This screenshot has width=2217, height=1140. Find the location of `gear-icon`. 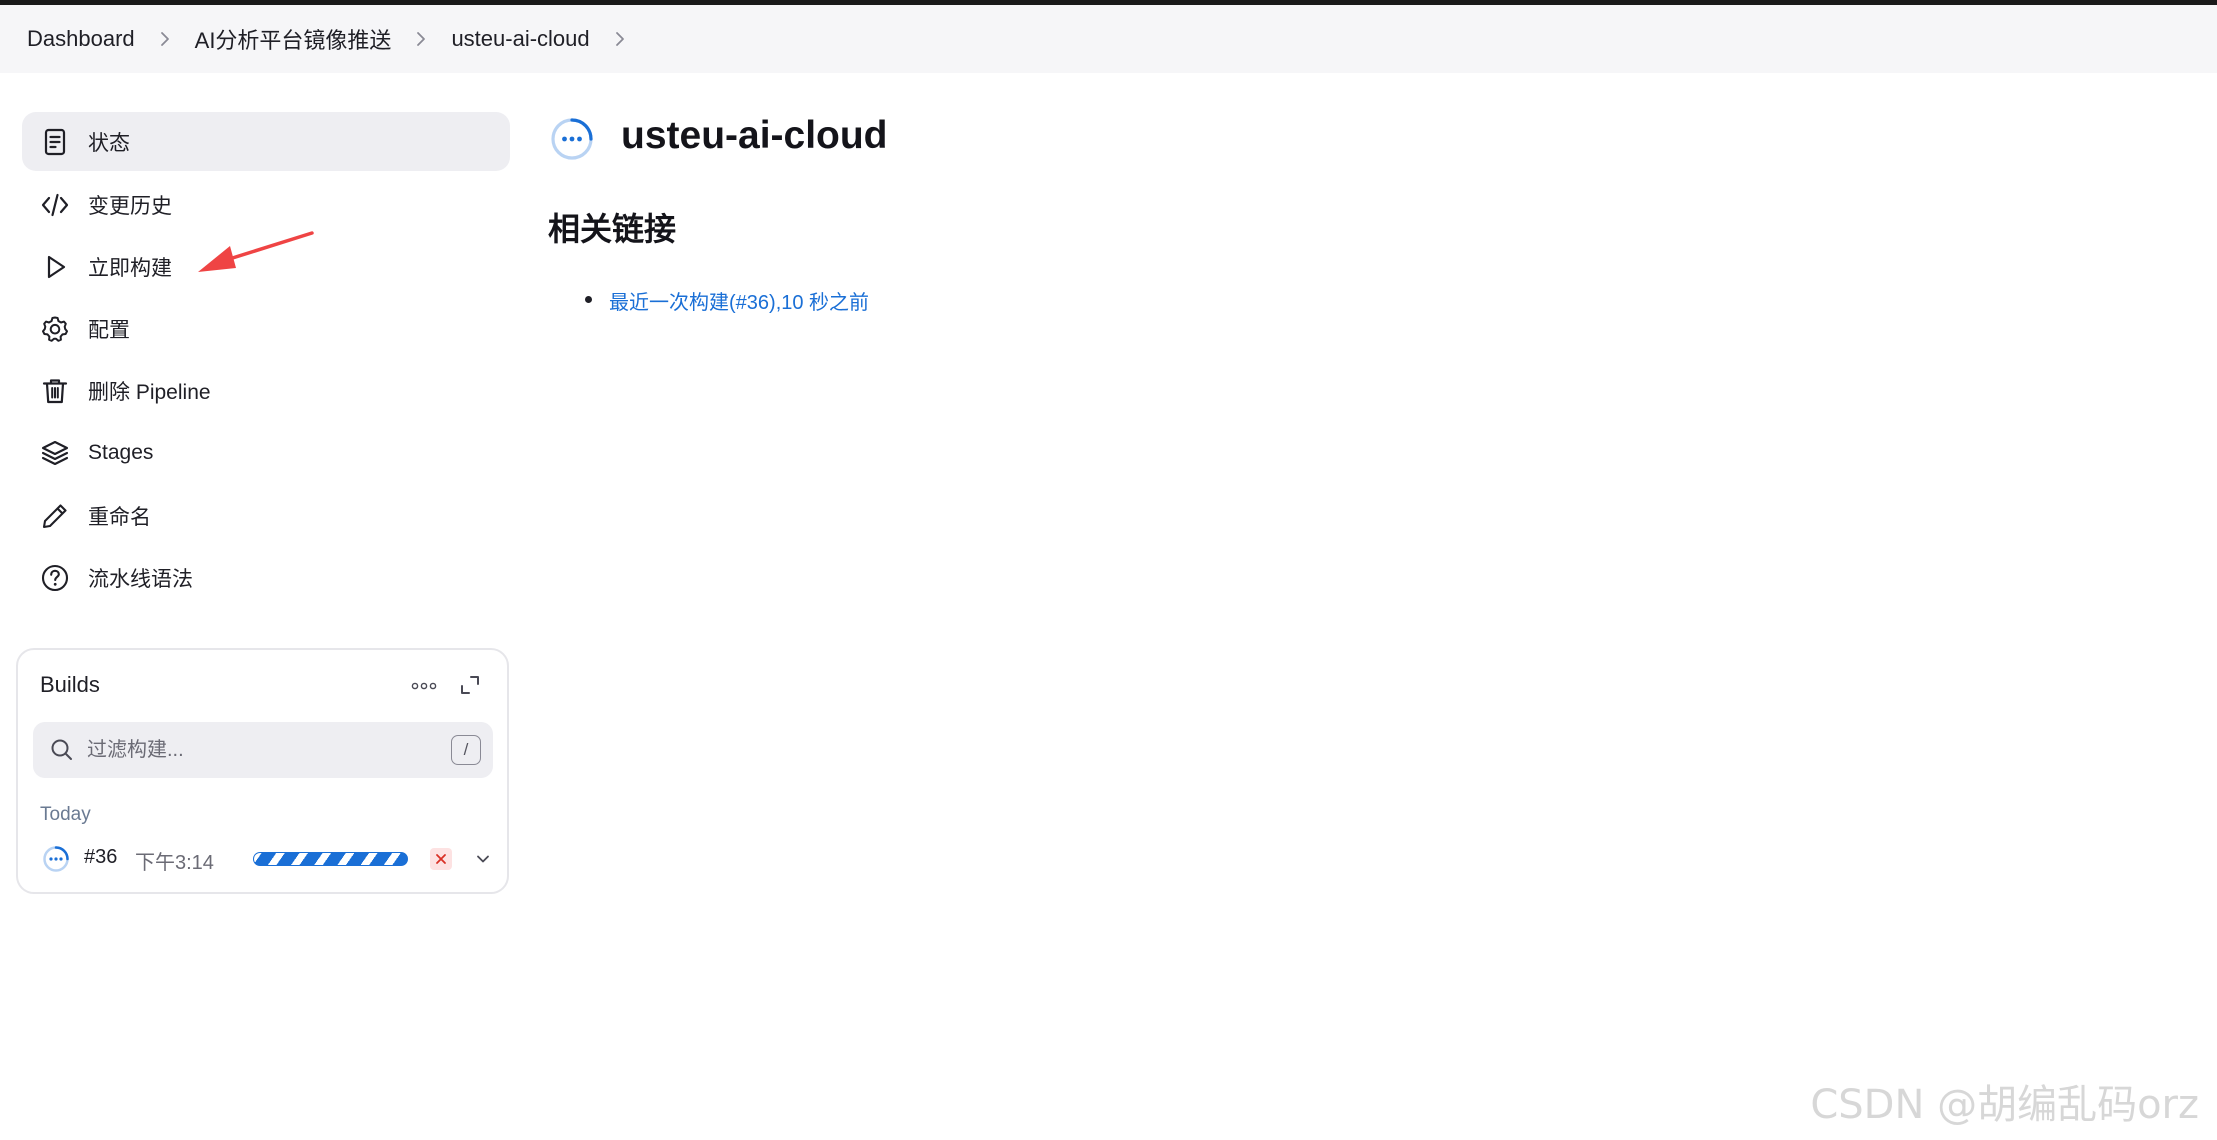

gear-icon is located at coordinates (55, 329).